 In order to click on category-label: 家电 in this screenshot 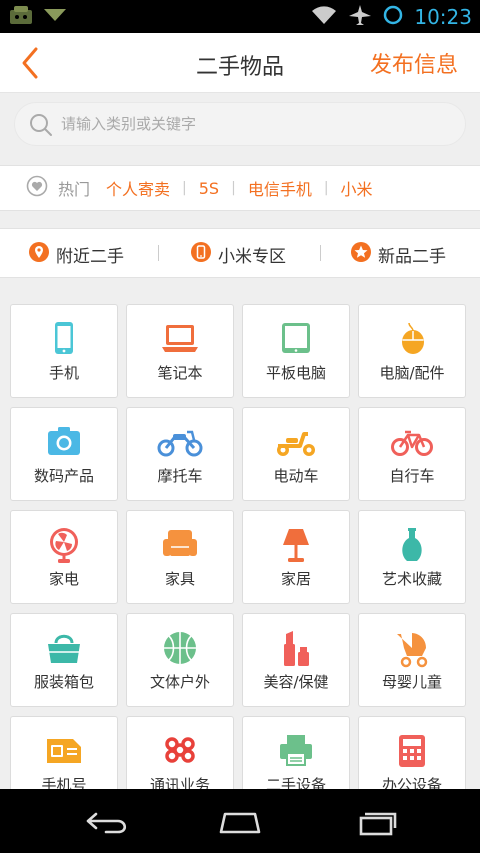, I will do `click(63, 579)`.